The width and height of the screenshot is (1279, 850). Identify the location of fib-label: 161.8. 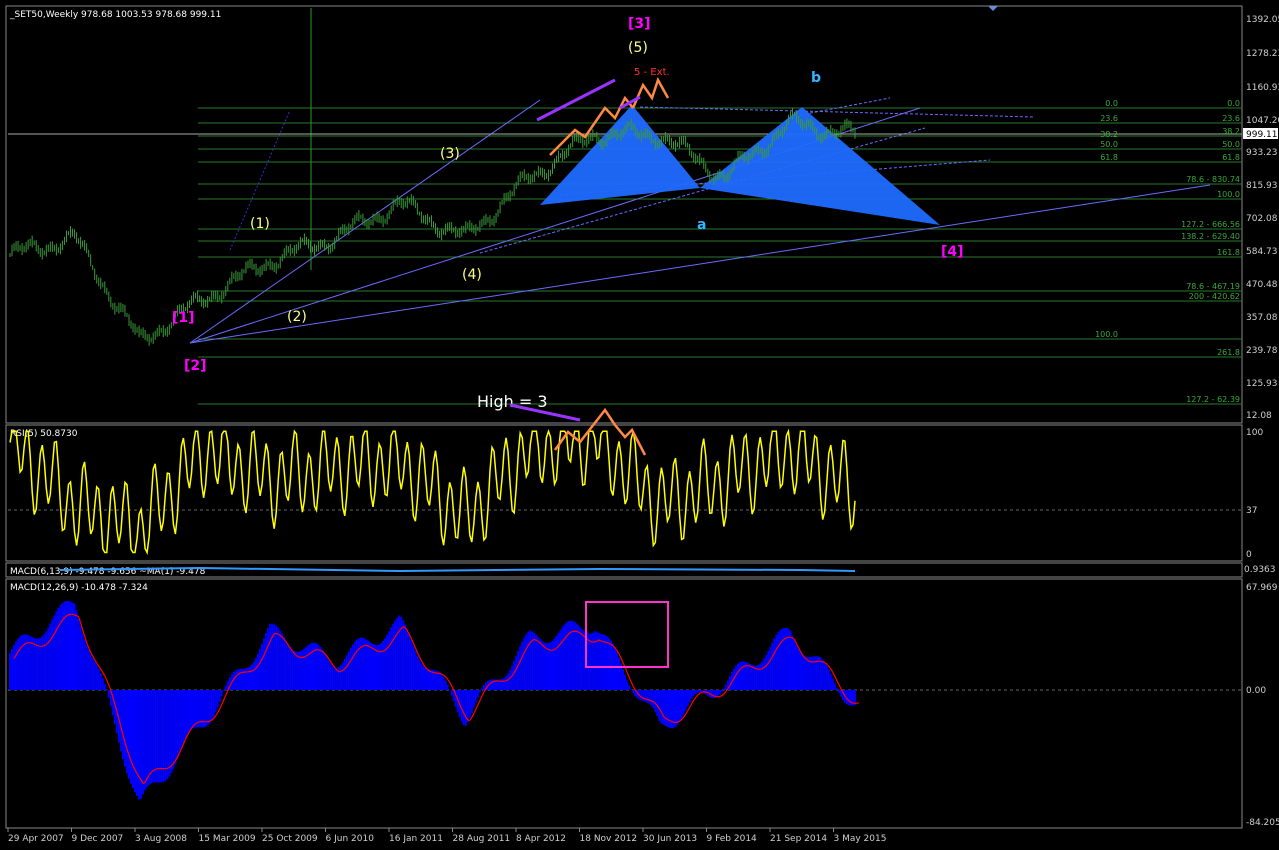
(1228, 252).